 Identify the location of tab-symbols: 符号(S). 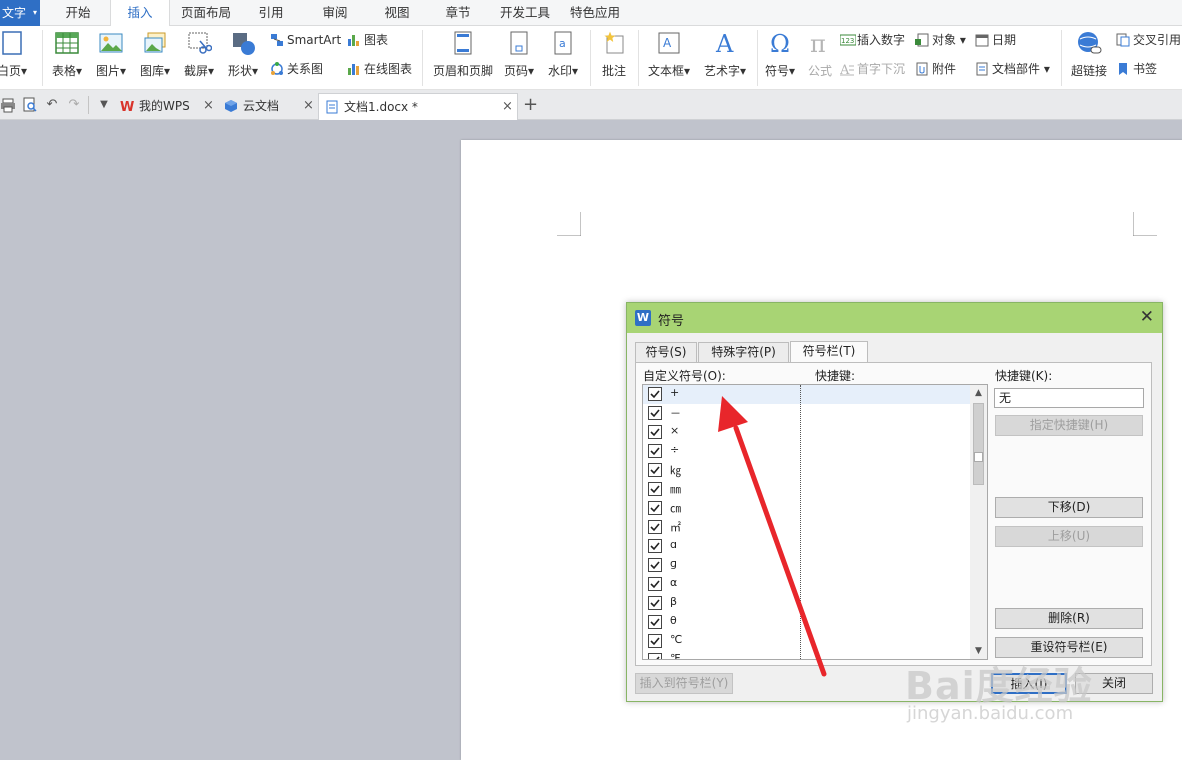
(666, 352).